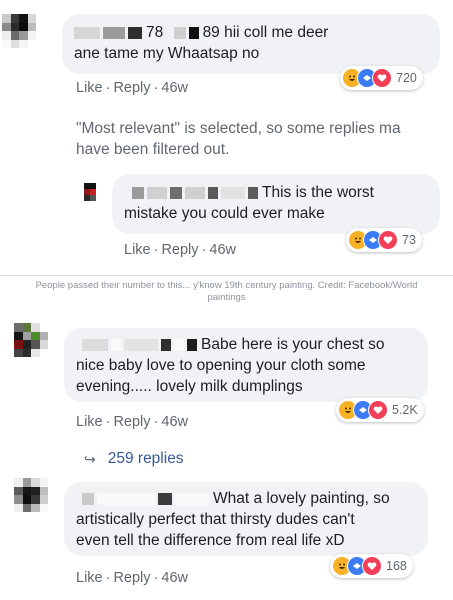  I want to click on reactions-summary: 720, so click(381, 78).